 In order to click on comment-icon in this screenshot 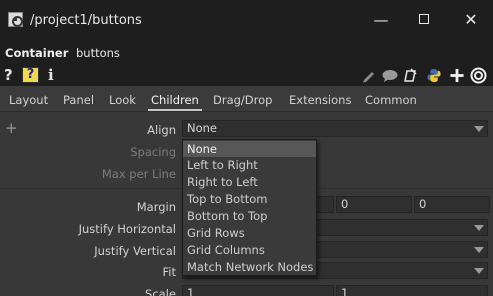, I will do `click(390, 75)`.